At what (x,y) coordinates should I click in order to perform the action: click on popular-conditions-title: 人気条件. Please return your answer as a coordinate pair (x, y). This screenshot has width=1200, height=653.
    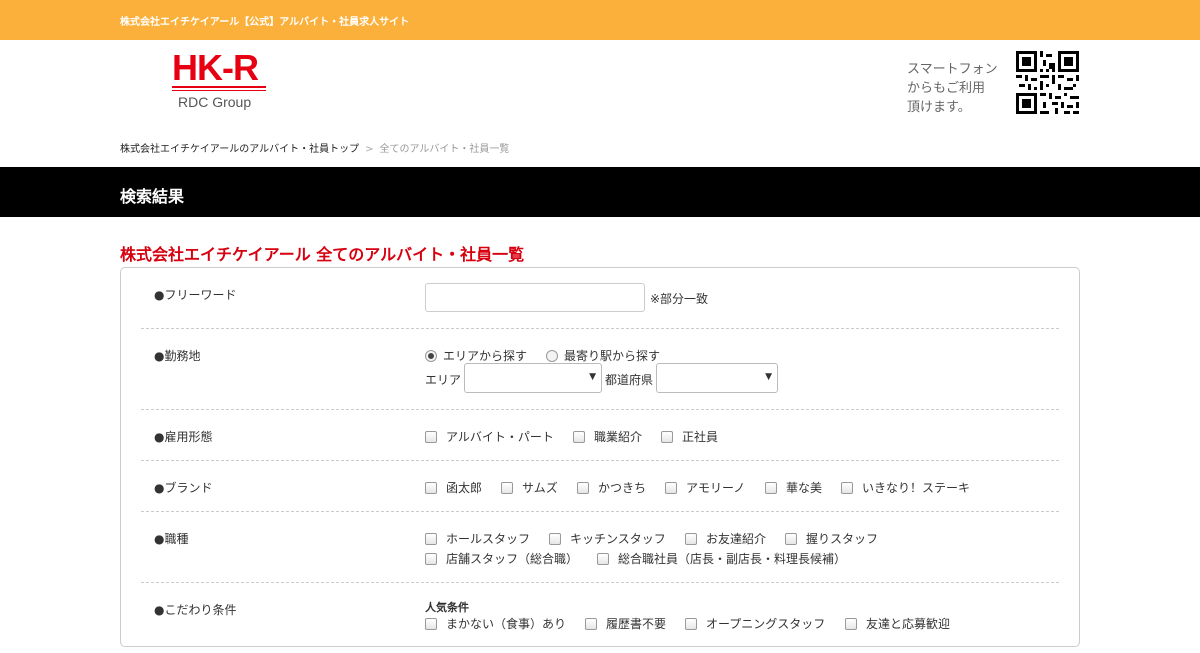
    Looking at the image, I should click on (447, 607).